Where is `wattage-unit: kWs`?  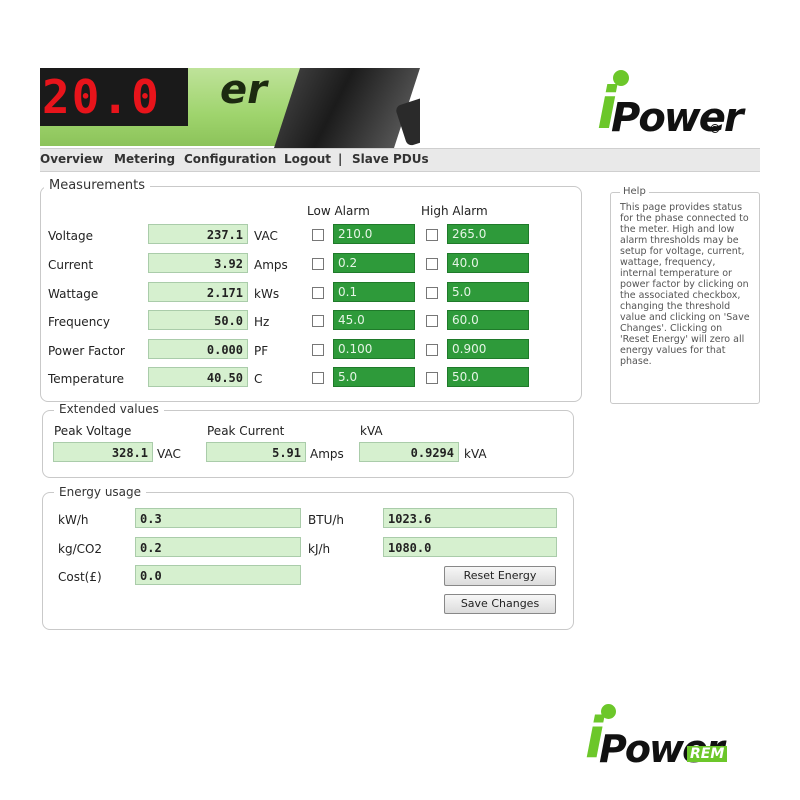
wattage-unit: kWs is located at coordinates (267, 294).